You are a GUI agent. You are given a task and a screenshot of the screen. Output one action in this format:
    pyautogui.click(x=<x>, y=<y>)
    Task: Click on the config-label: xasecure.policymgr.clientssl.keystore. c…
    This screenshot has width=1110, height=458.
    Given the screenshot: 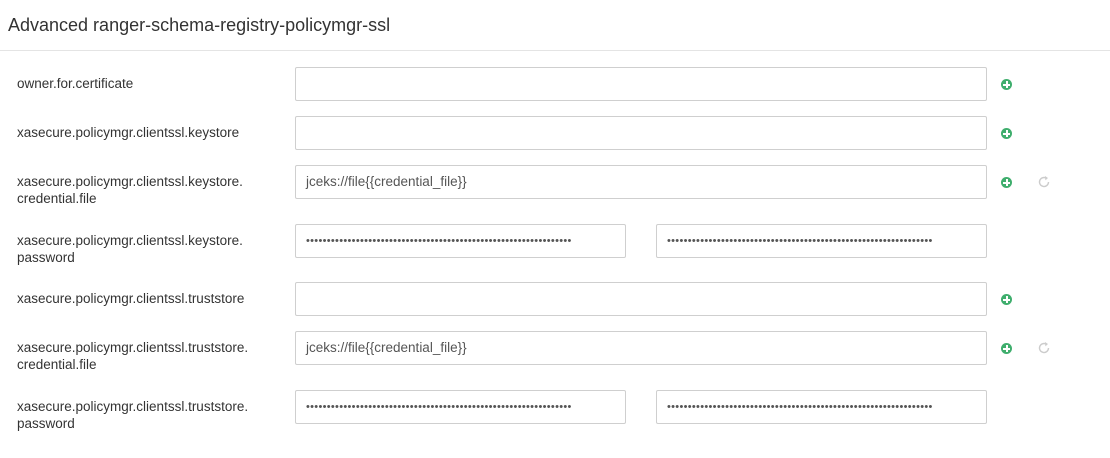 What is the action you would take?
    pyautogui.click(x=149, y=190)
    